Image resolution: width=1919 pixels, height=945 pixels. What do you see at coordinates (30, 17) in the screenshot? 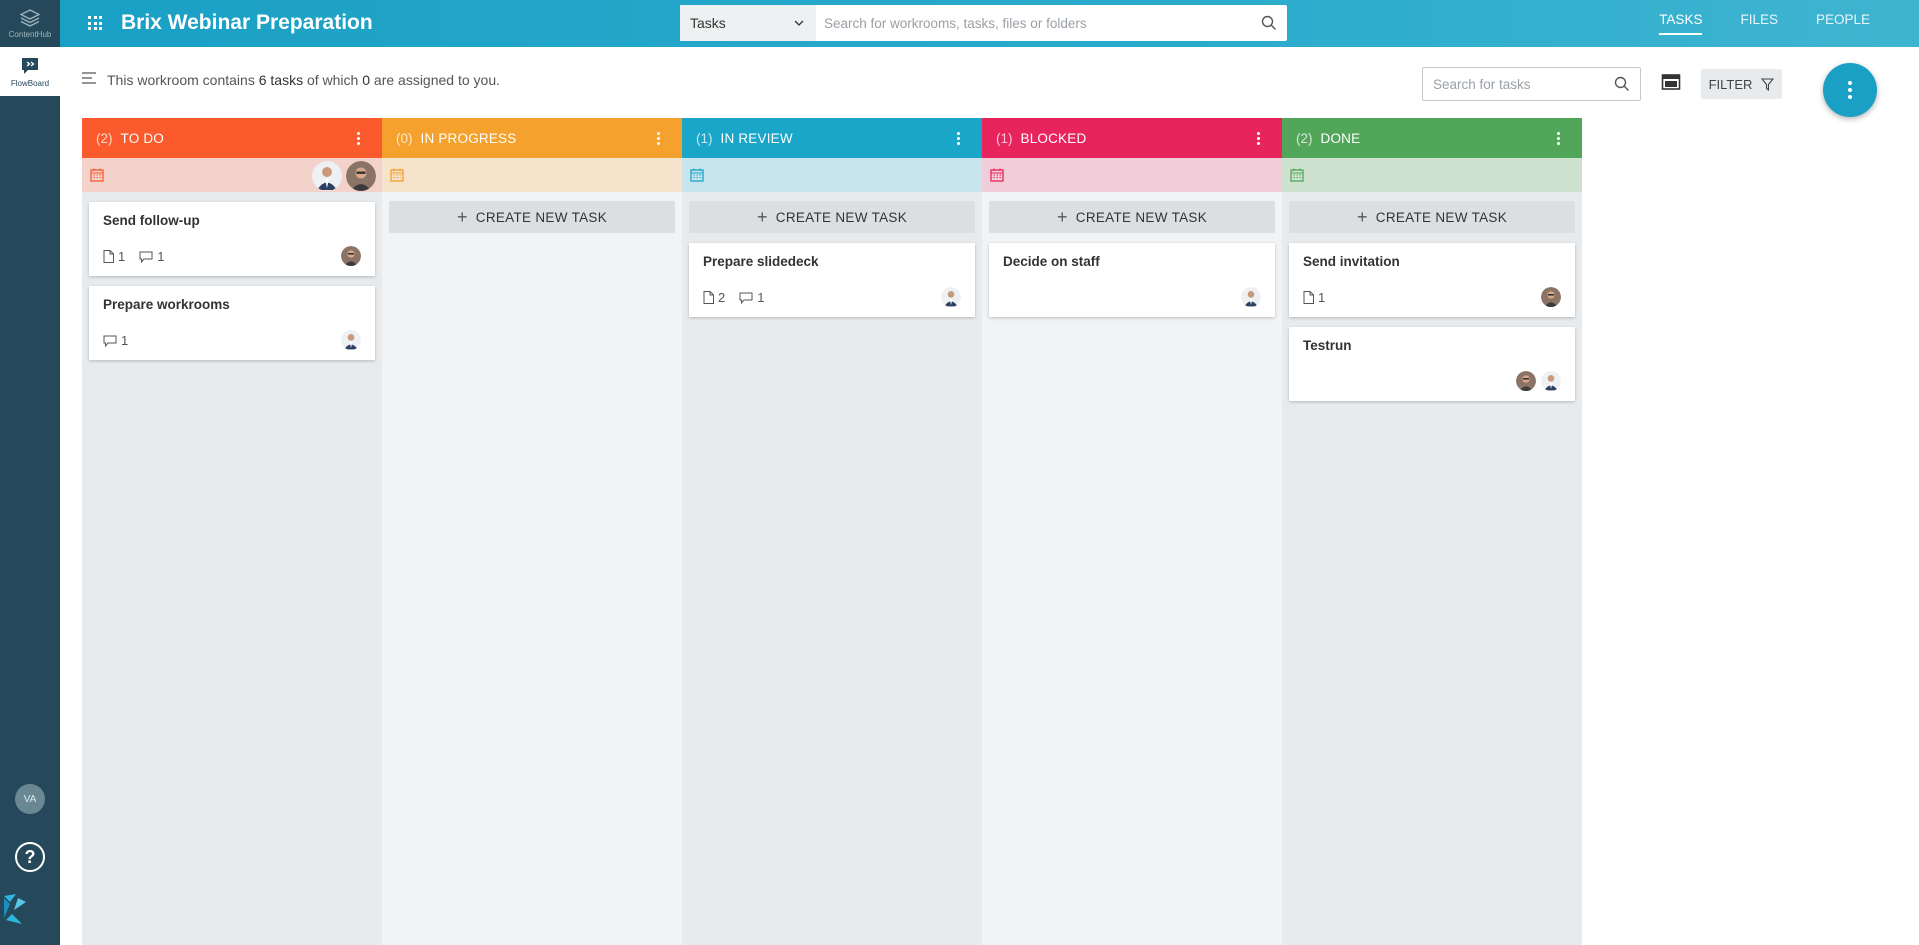
I see `layers-icon` at bounding box center [30, 17].